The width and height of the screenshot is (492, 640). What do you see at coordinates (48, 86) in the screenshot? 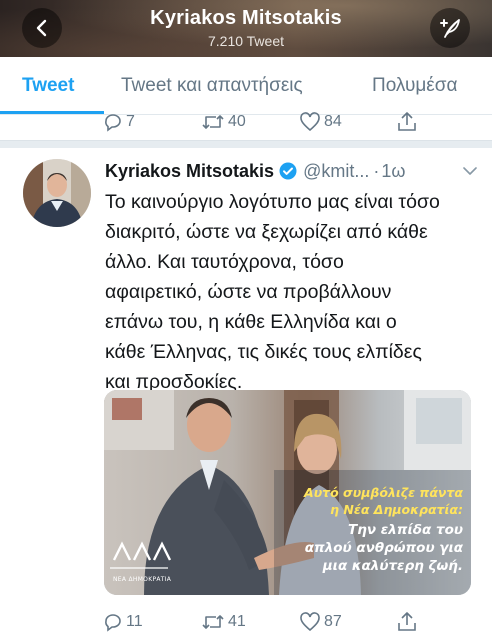
I see `tab-tweets: Tweet` at bounding box center [48, 86].